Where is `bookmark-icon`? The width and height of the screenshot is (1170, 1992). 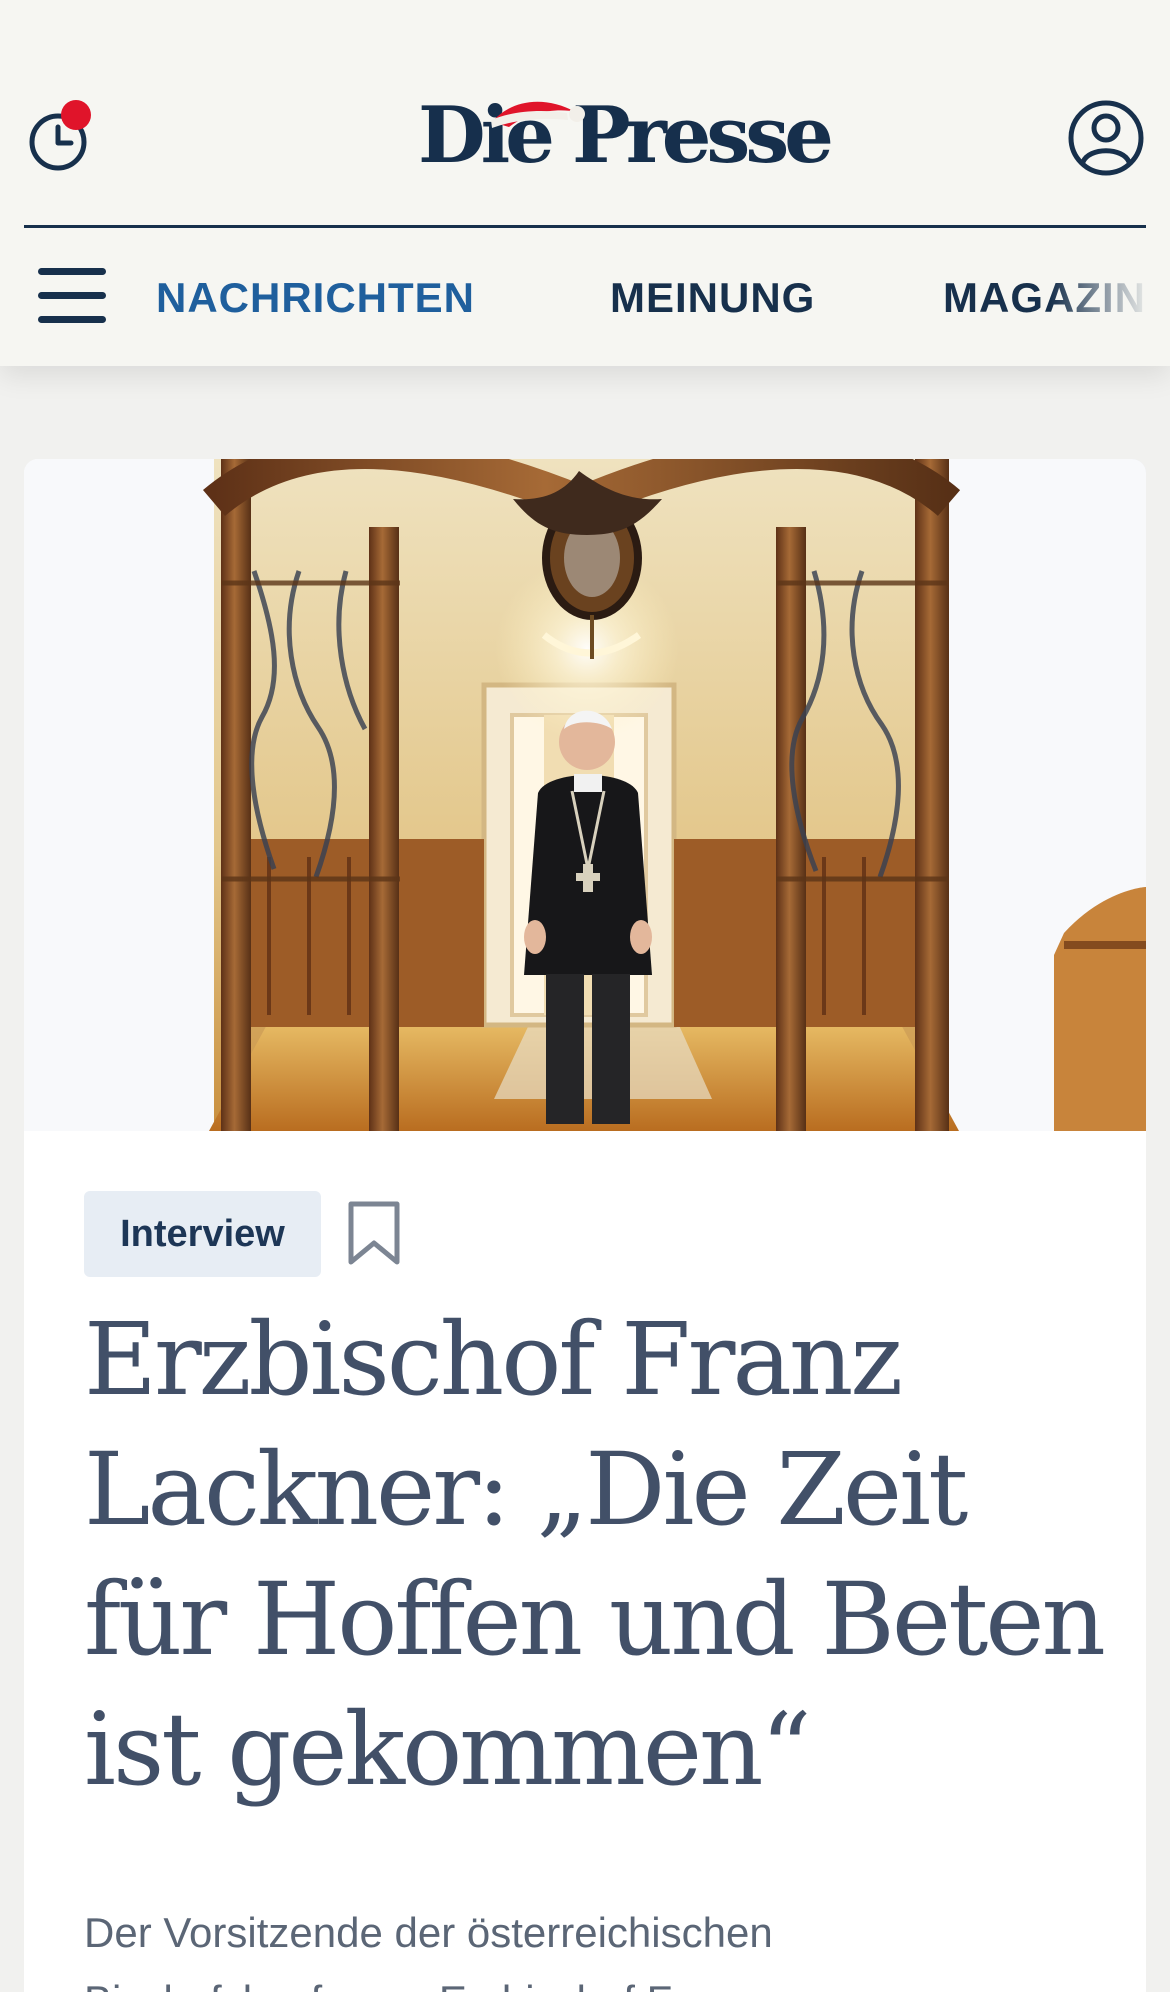 bookmark-icon is located at coordinates (374, 1233).